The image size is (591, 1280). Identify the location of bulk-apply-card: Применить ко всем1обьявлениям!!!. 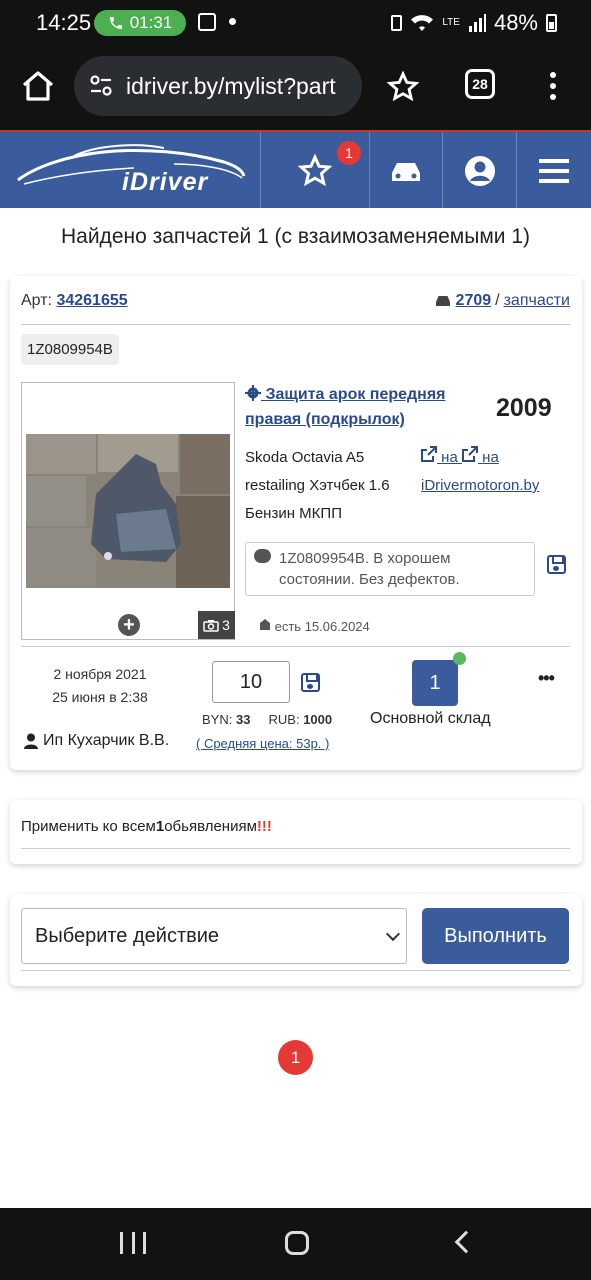
(296, 832).